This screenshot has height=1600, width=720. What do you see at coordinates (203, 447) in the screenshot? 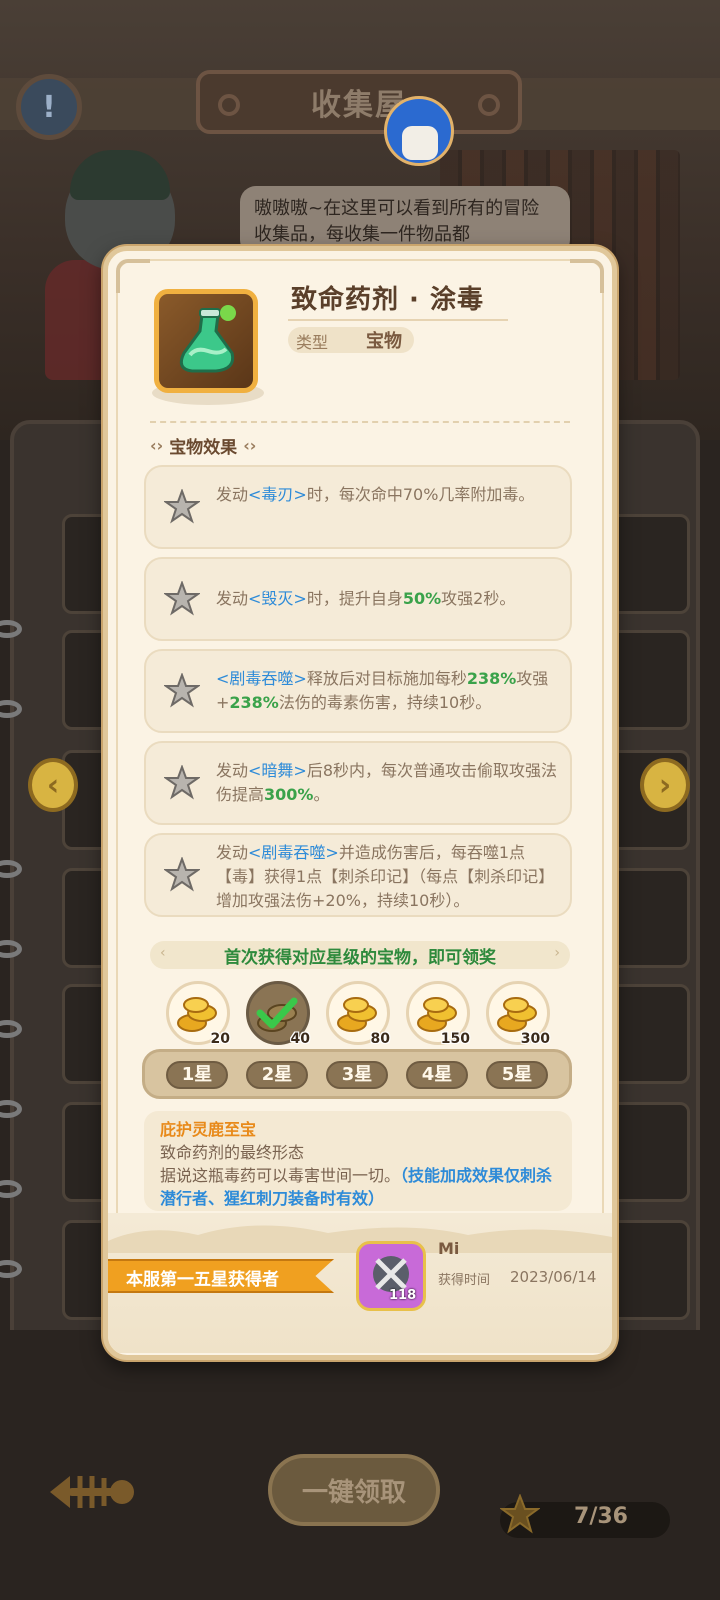
I see `effects-section-title: 宝物效果` at bounding box center [203, 447].